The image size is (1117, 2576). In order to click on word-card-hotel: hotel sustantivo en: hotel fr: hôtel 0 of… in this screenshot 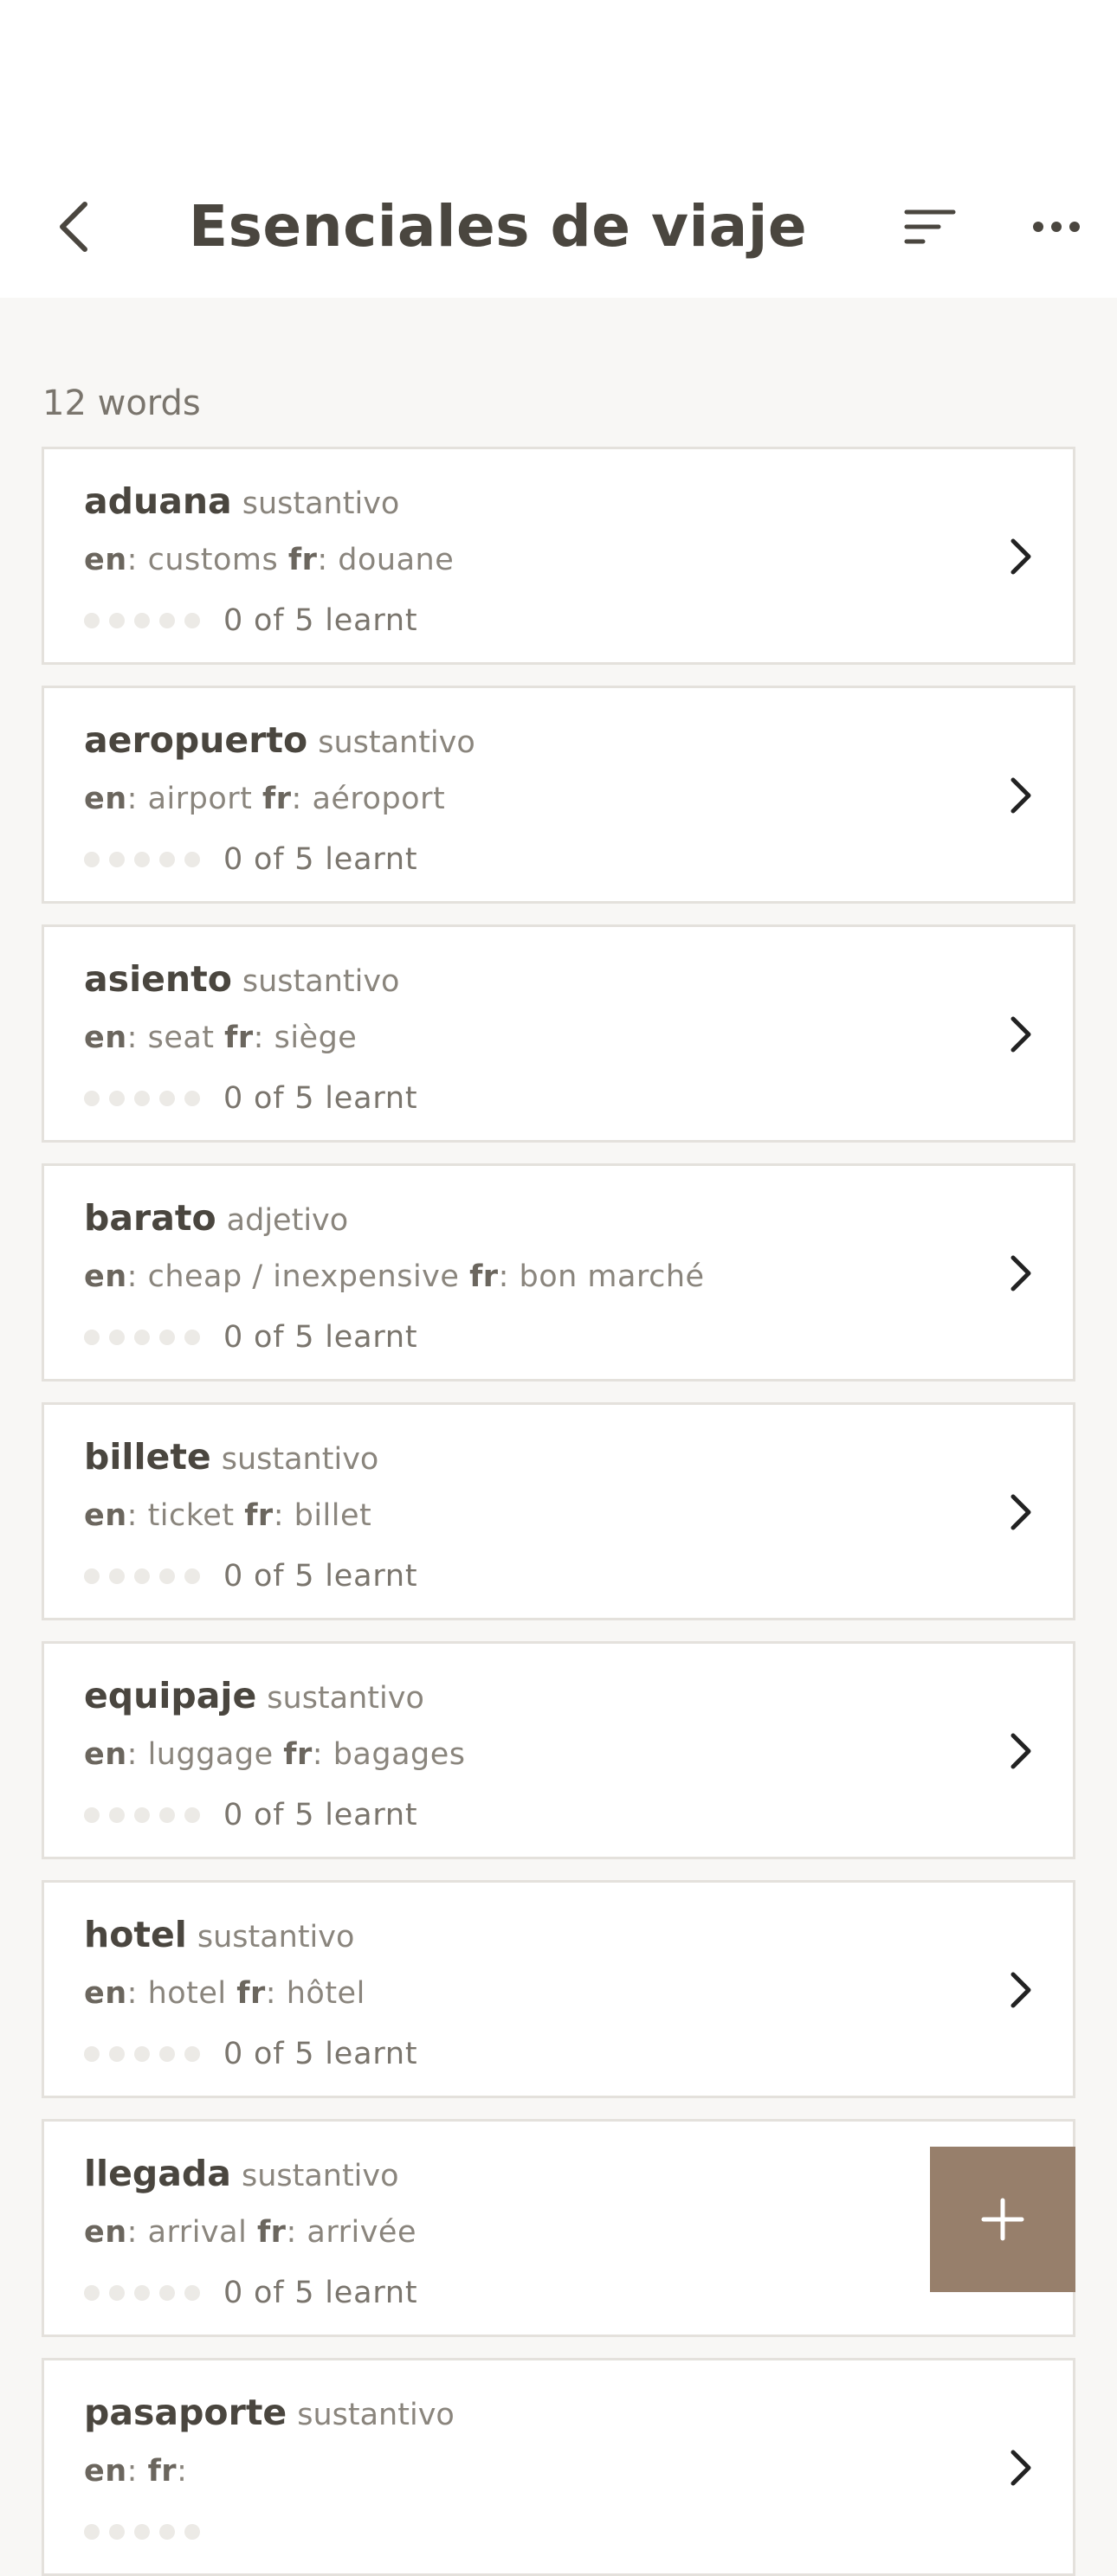, I will do `click(558, 1989)`.